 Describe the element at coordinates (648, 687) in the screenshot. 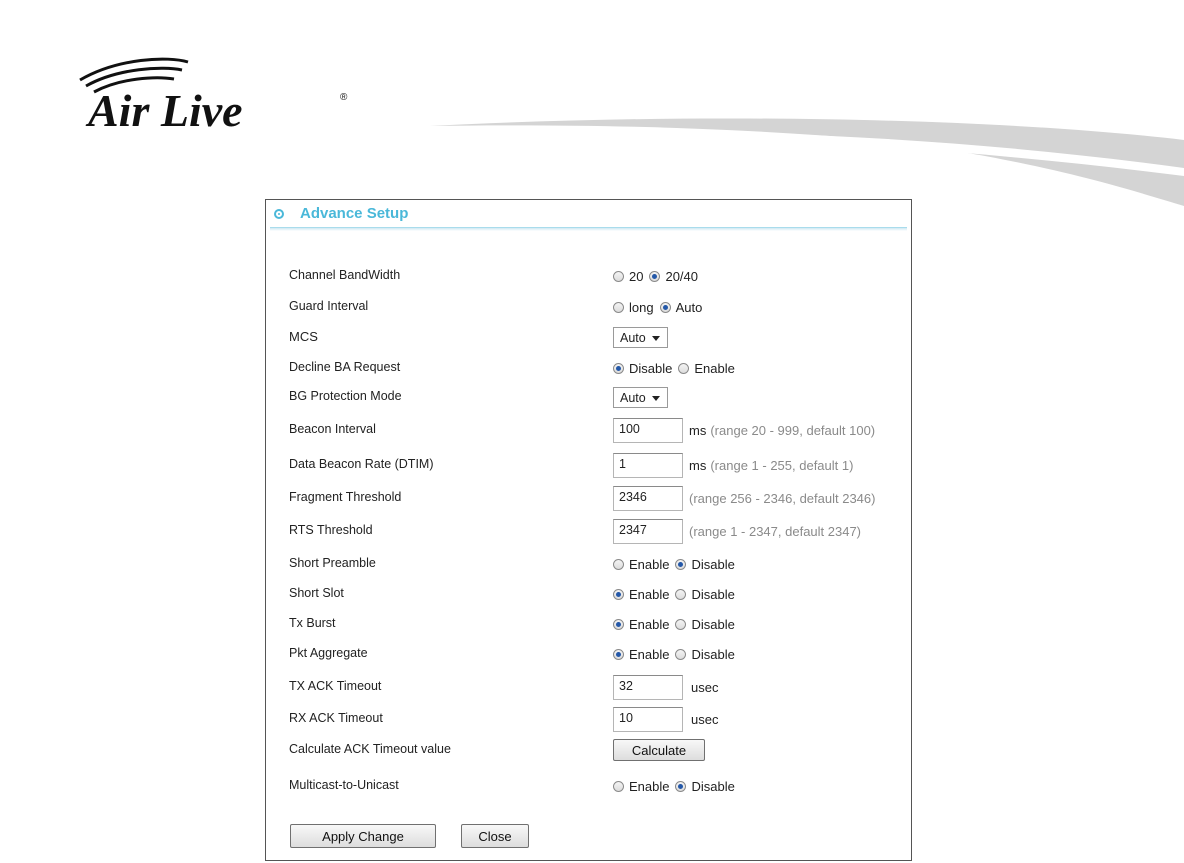

I see `tx-ack-input: 32` at that location.